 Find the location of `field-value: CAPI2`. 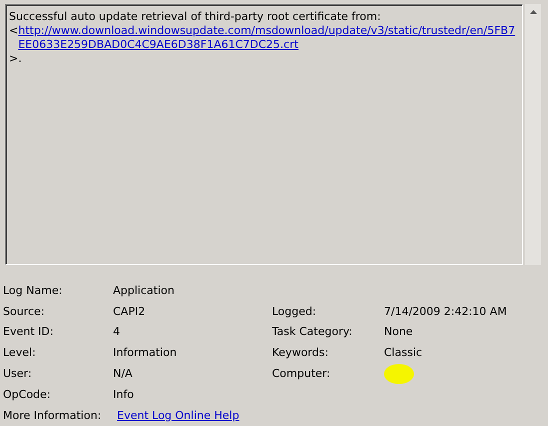

field-value: CAPI2 is located at coordinates (129, 311).